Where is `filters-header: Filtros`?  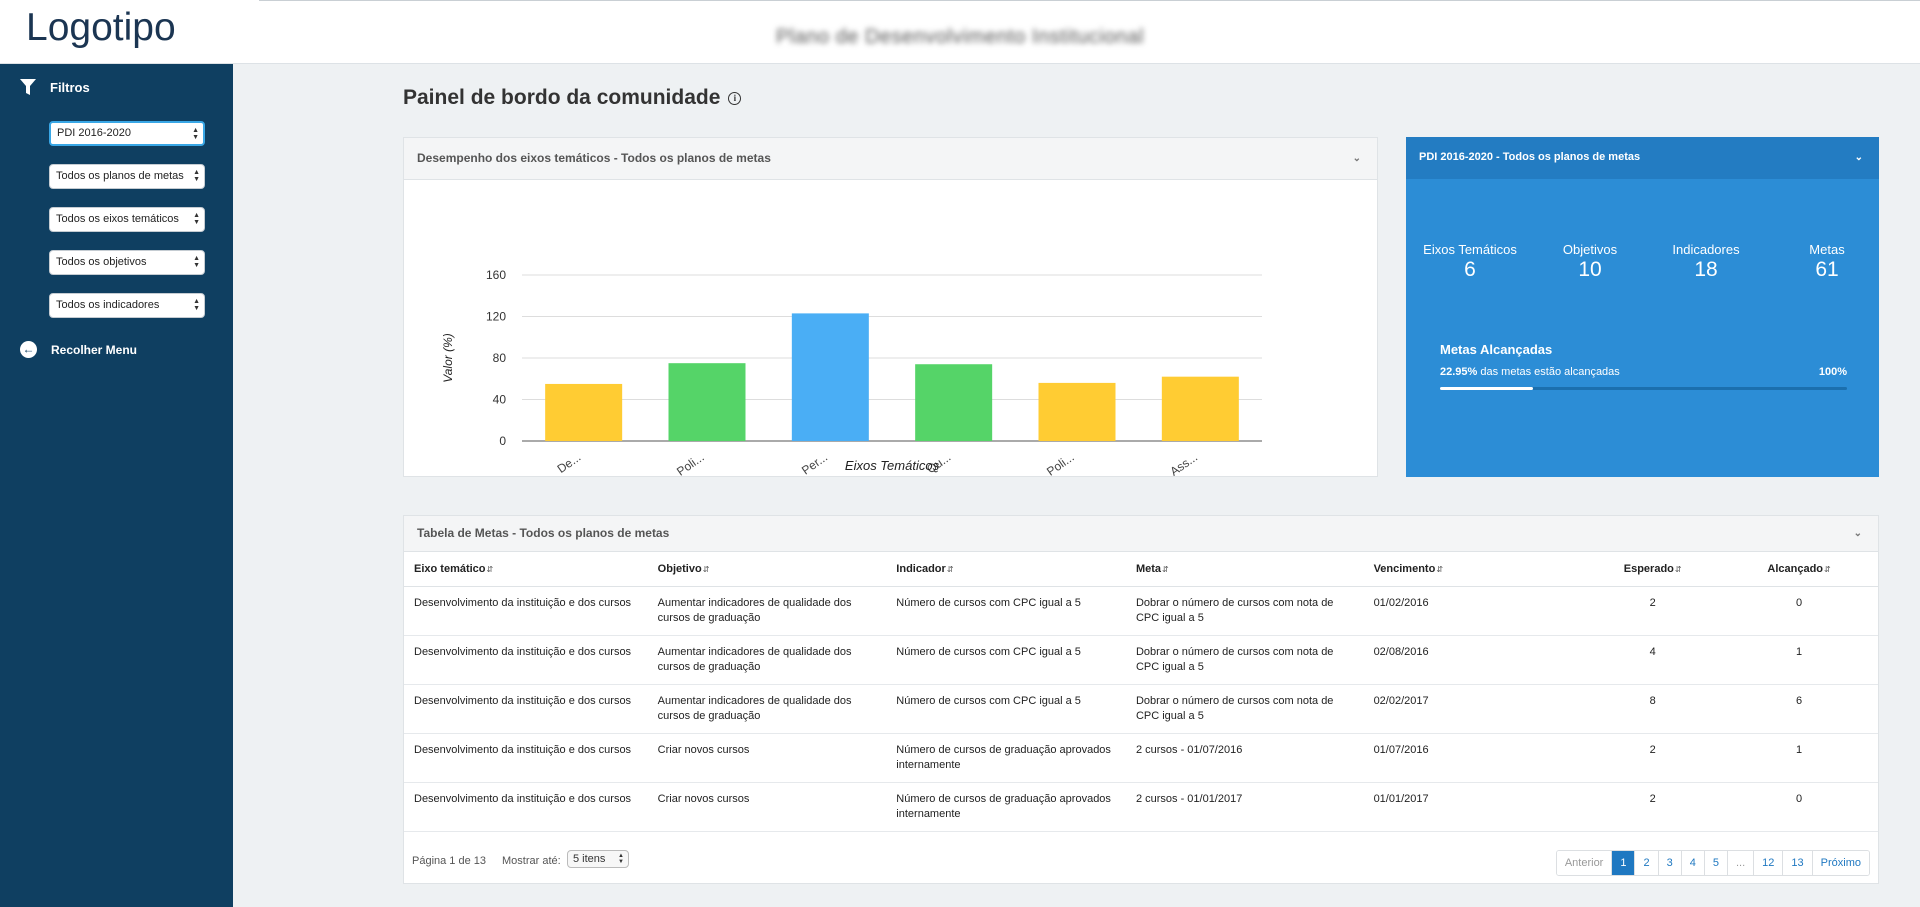
filters-header: Filtros is located at coordinates (55, 87).